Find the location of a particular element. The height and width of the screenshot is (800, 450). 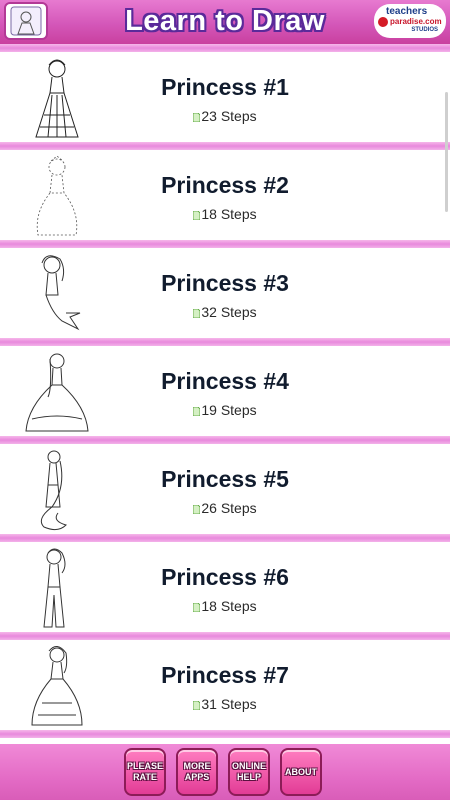

about-button: ABOUT is located at coordinates (301, 772).